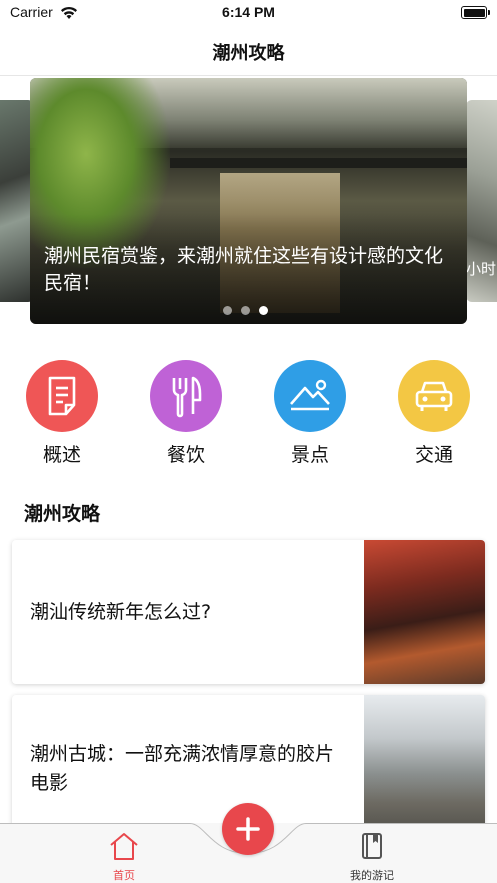  I want to click on tab-home: 首页, so click(124, 857).